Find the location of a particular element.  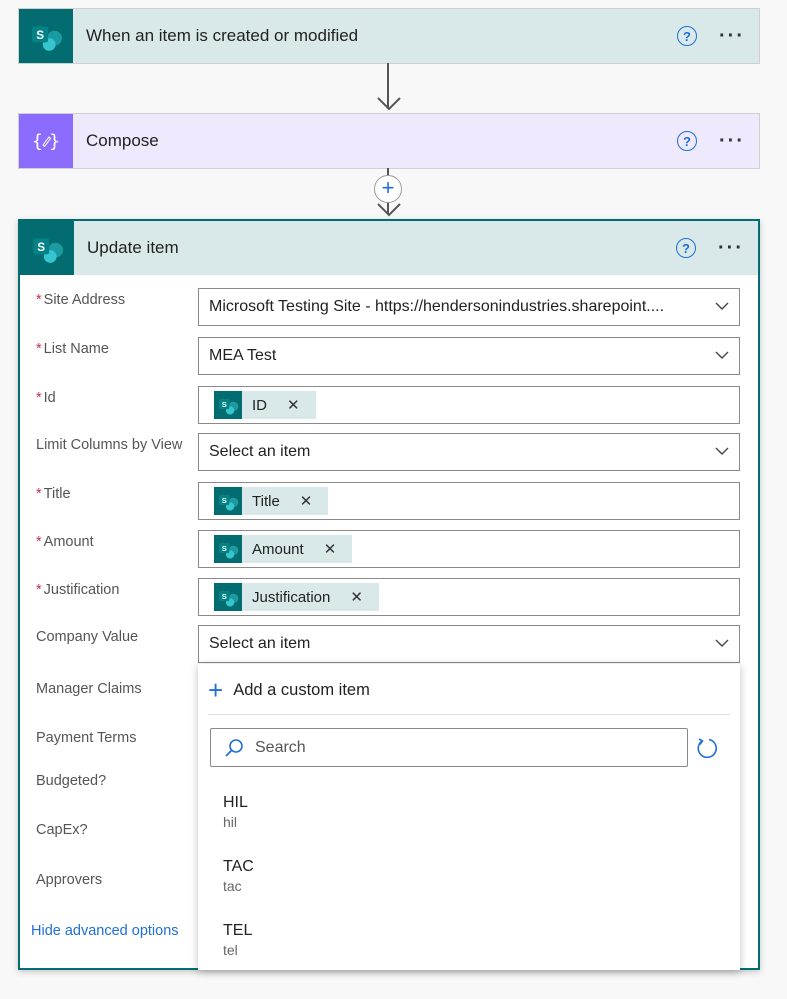

compose-title: Compose is located at coordinates (122, 140).